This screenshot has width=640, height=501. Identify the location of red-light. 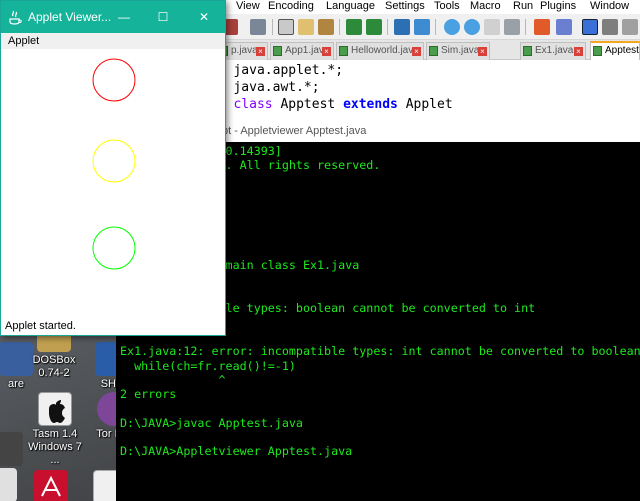
(114, 80).